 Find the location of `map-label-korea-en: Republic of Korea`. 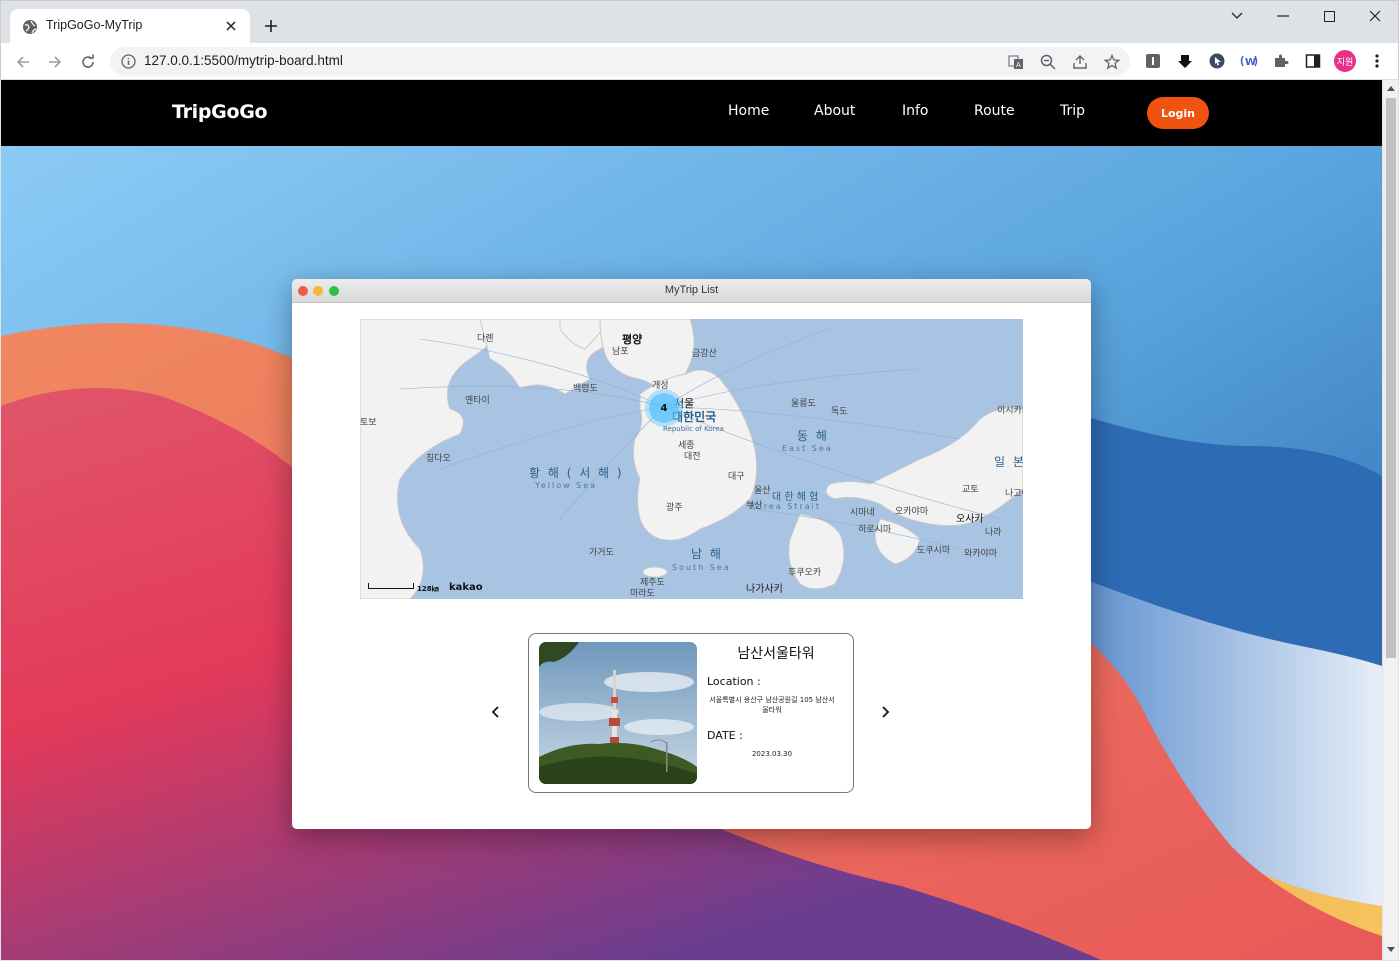

map-label-korea-en: Republic of Korea is located at coordinates (693, 429).